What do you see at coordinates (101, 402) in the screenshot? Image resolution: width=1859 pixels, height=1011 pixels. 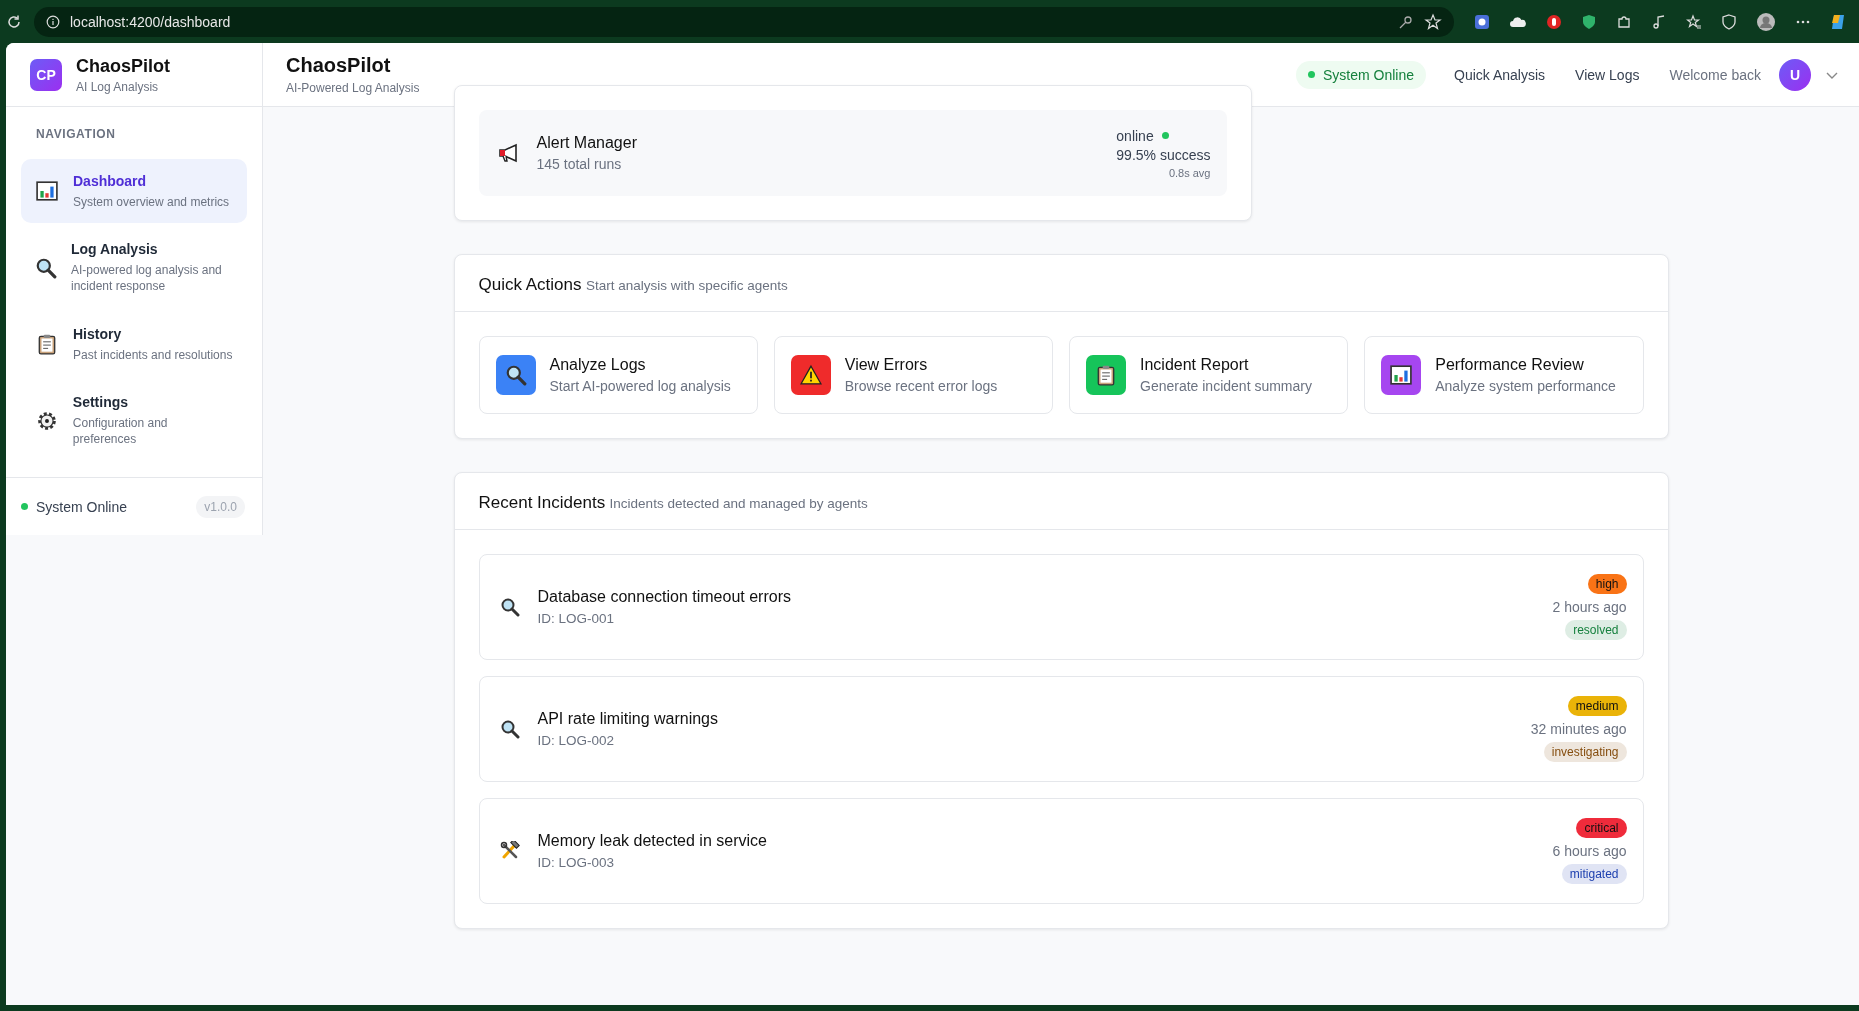 I see `nav-label: Settings` at bounding box center [101, 402].